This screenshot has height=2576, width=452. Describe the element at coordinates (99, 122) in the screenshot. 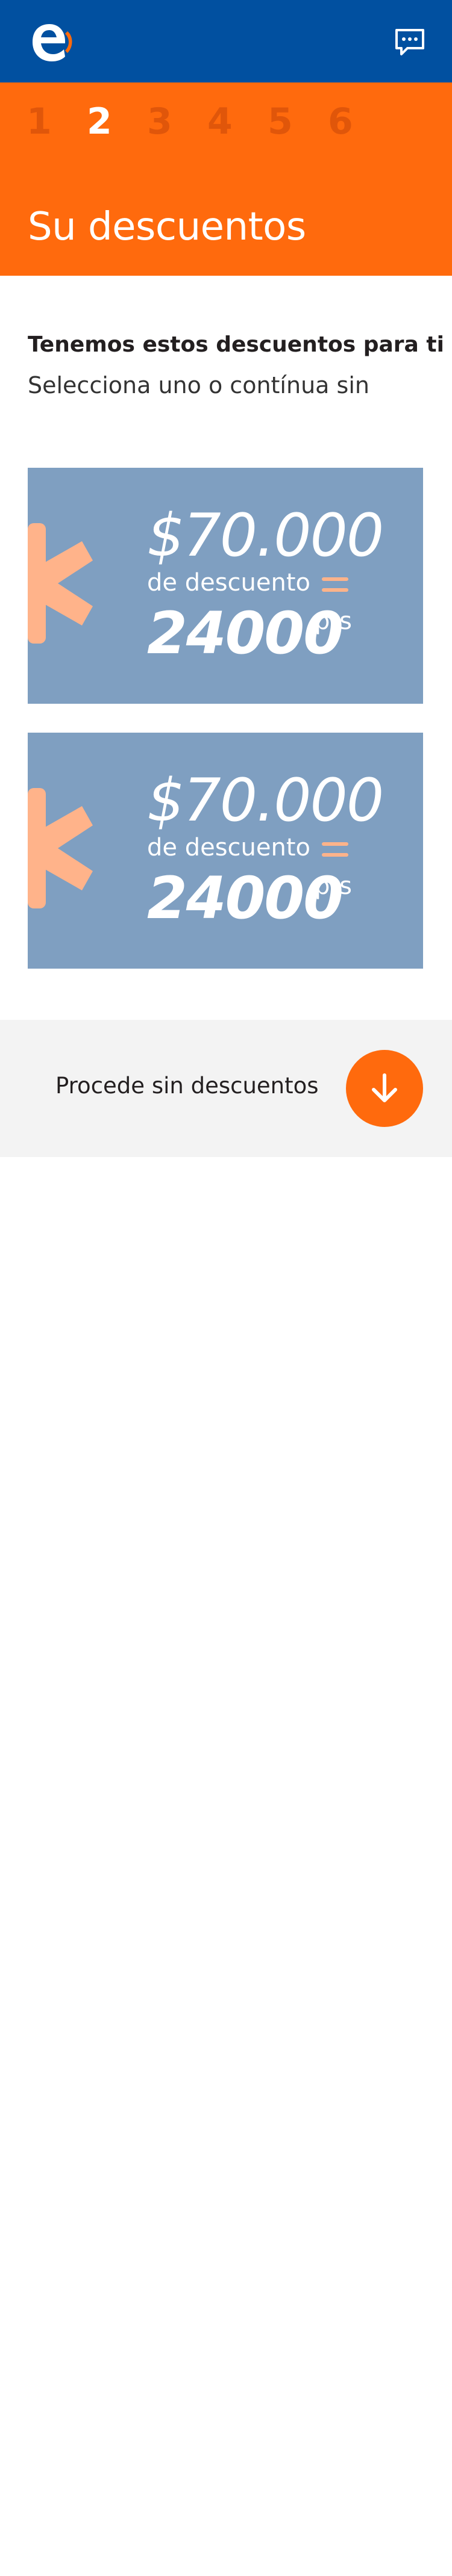

I see `step-2-current: 2` at that location.